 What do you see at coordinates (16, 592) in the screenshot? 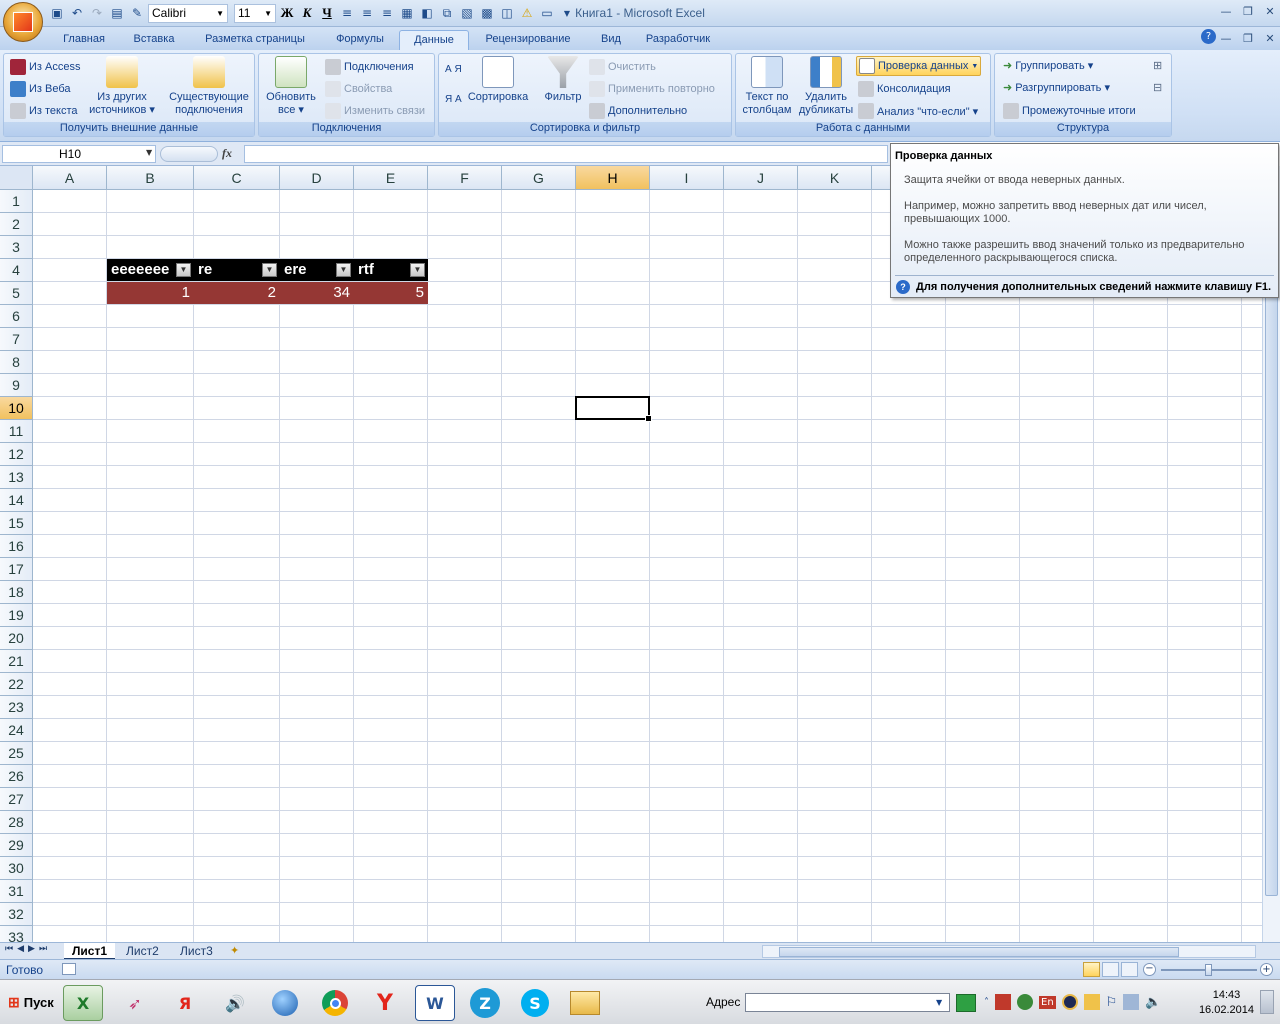
I see `row-header-18: 18` at bounding box center [16, 592].